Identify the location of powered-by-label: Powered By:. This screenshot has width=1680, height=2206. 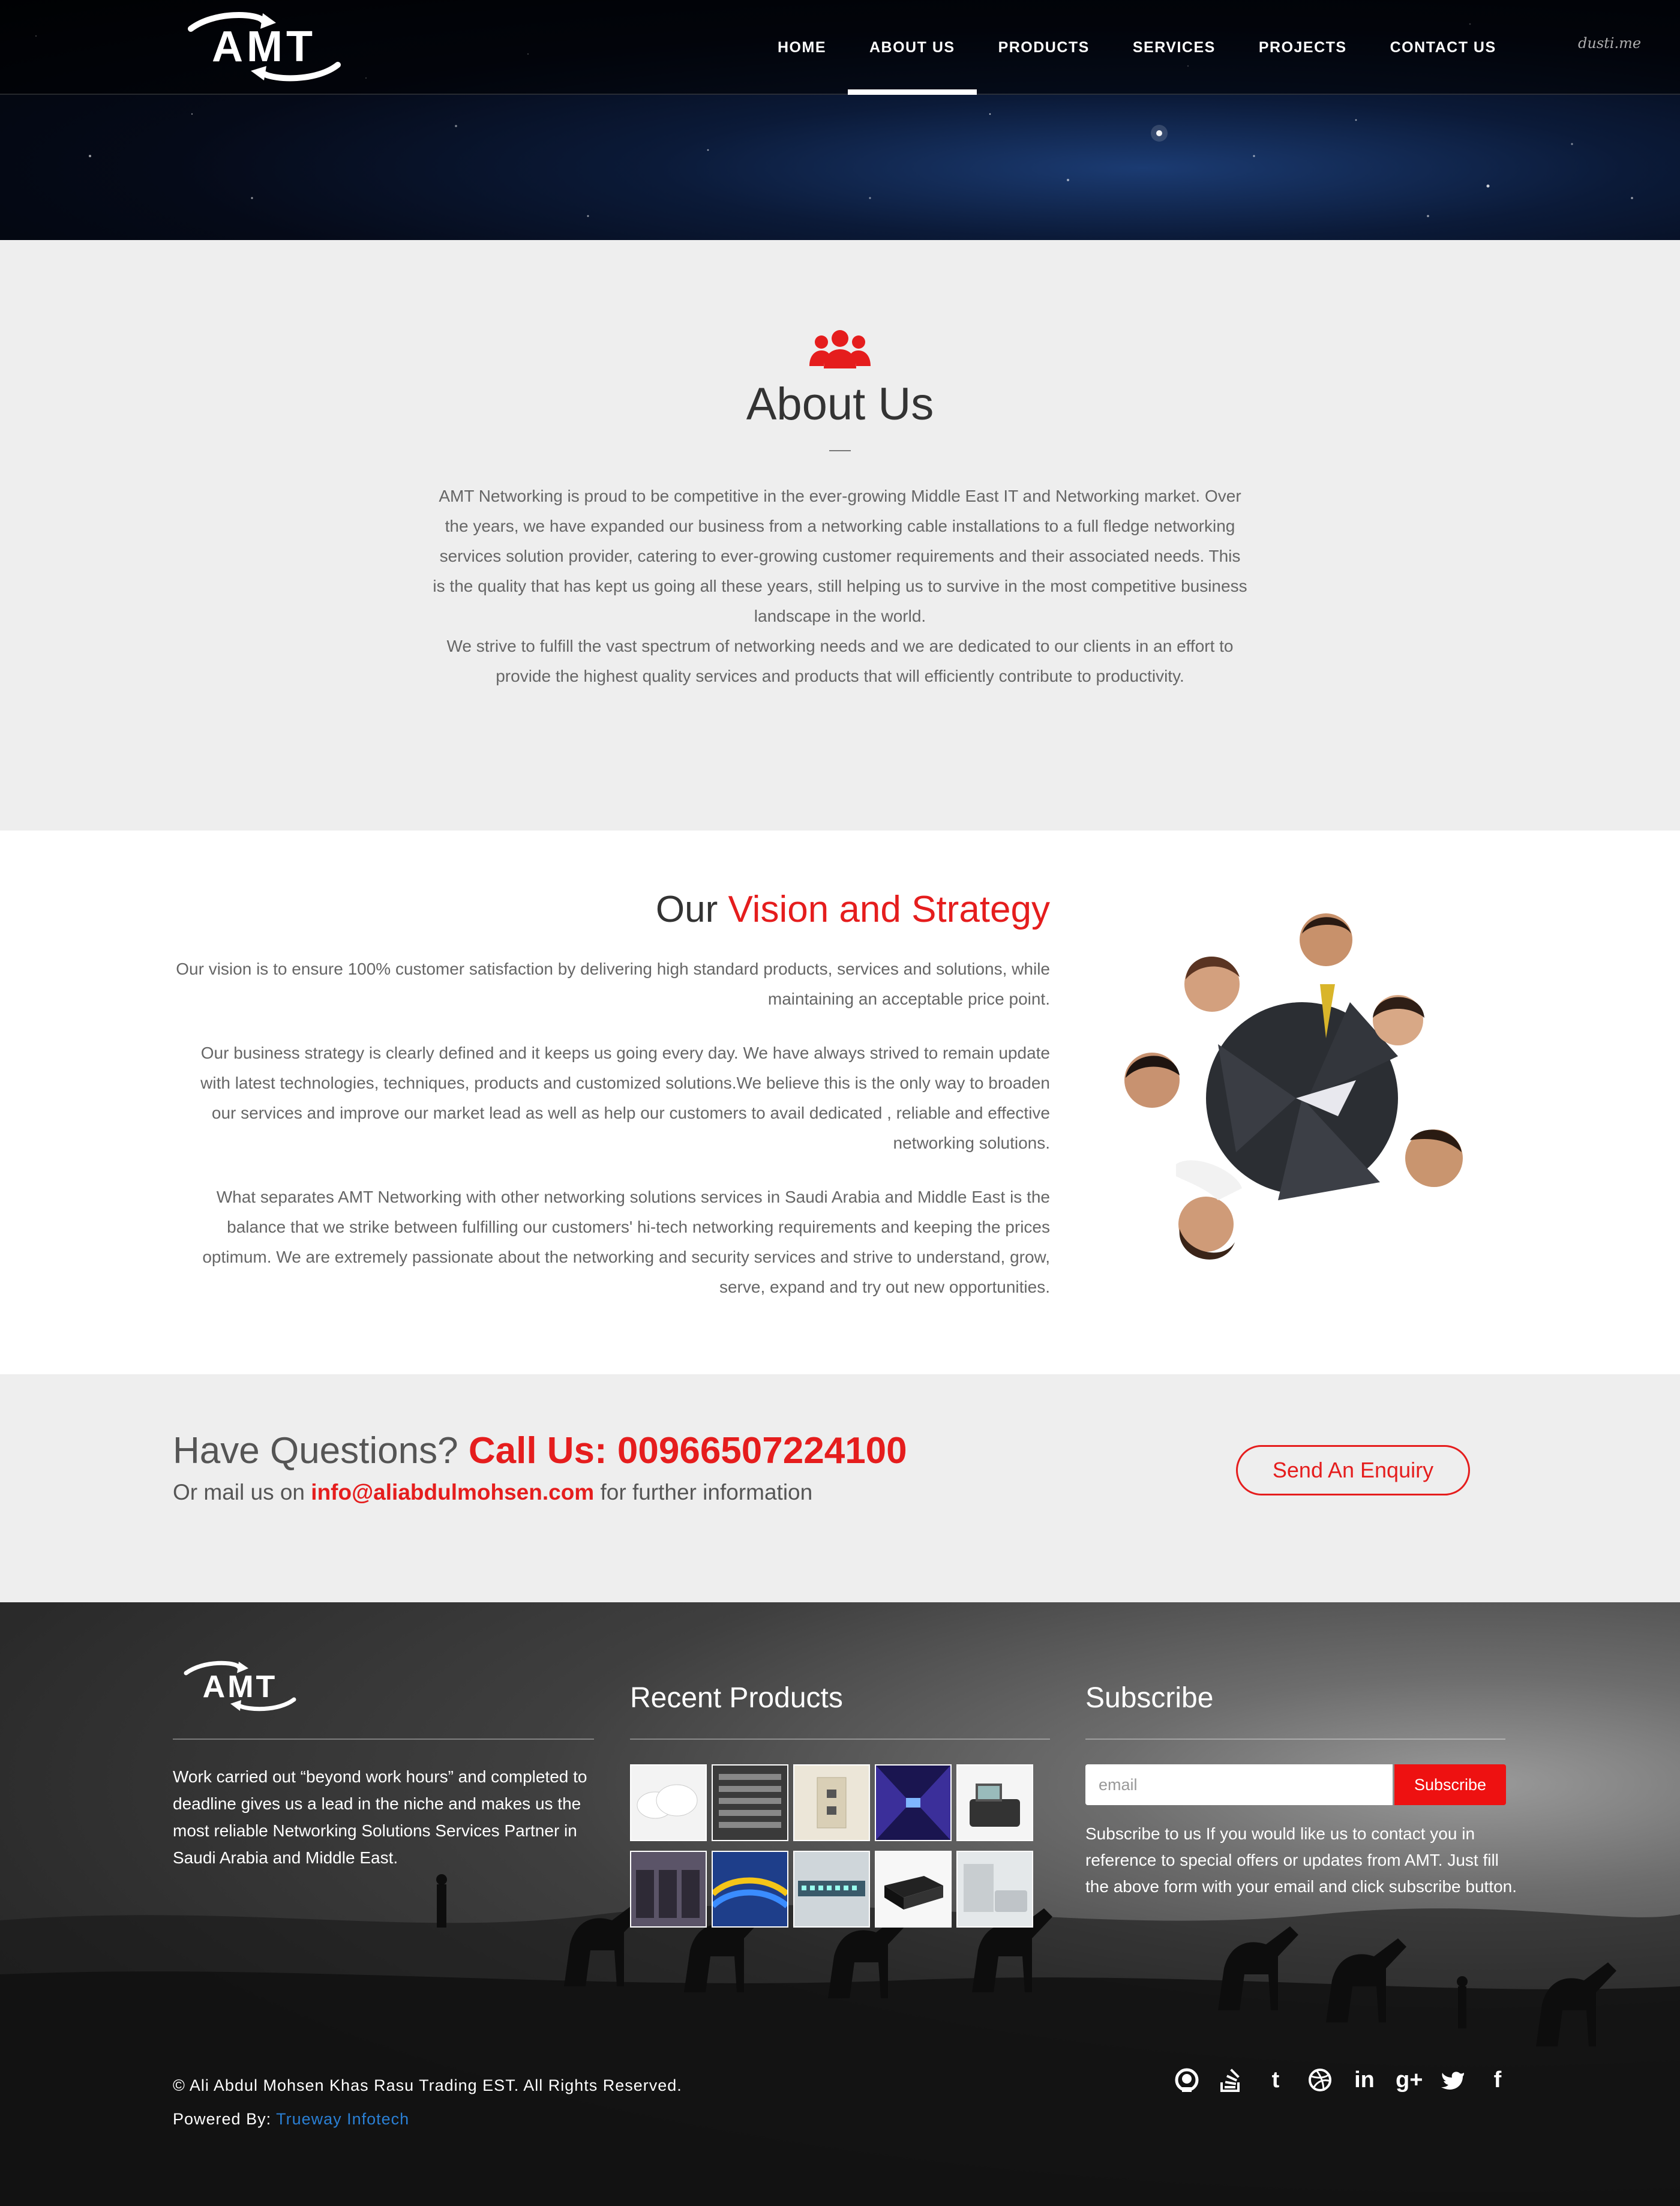
(223, 2119).